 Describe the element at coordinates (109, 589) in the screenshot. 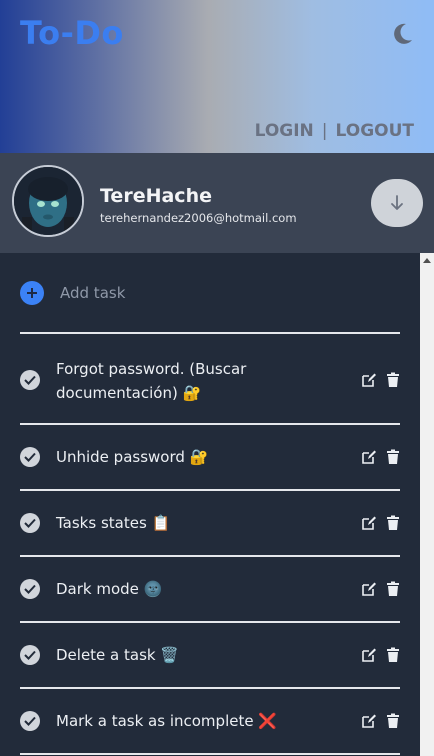

I see `task-text: Dark mode 🌚` at that location.